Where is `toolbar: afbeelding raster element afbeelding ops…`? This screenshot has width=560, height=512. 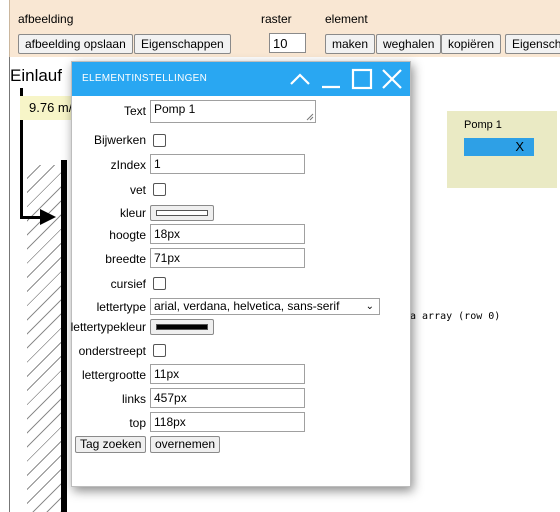
toolbar: afbeelding raster element afbeelding ops… is located at coordinates (284, 28).